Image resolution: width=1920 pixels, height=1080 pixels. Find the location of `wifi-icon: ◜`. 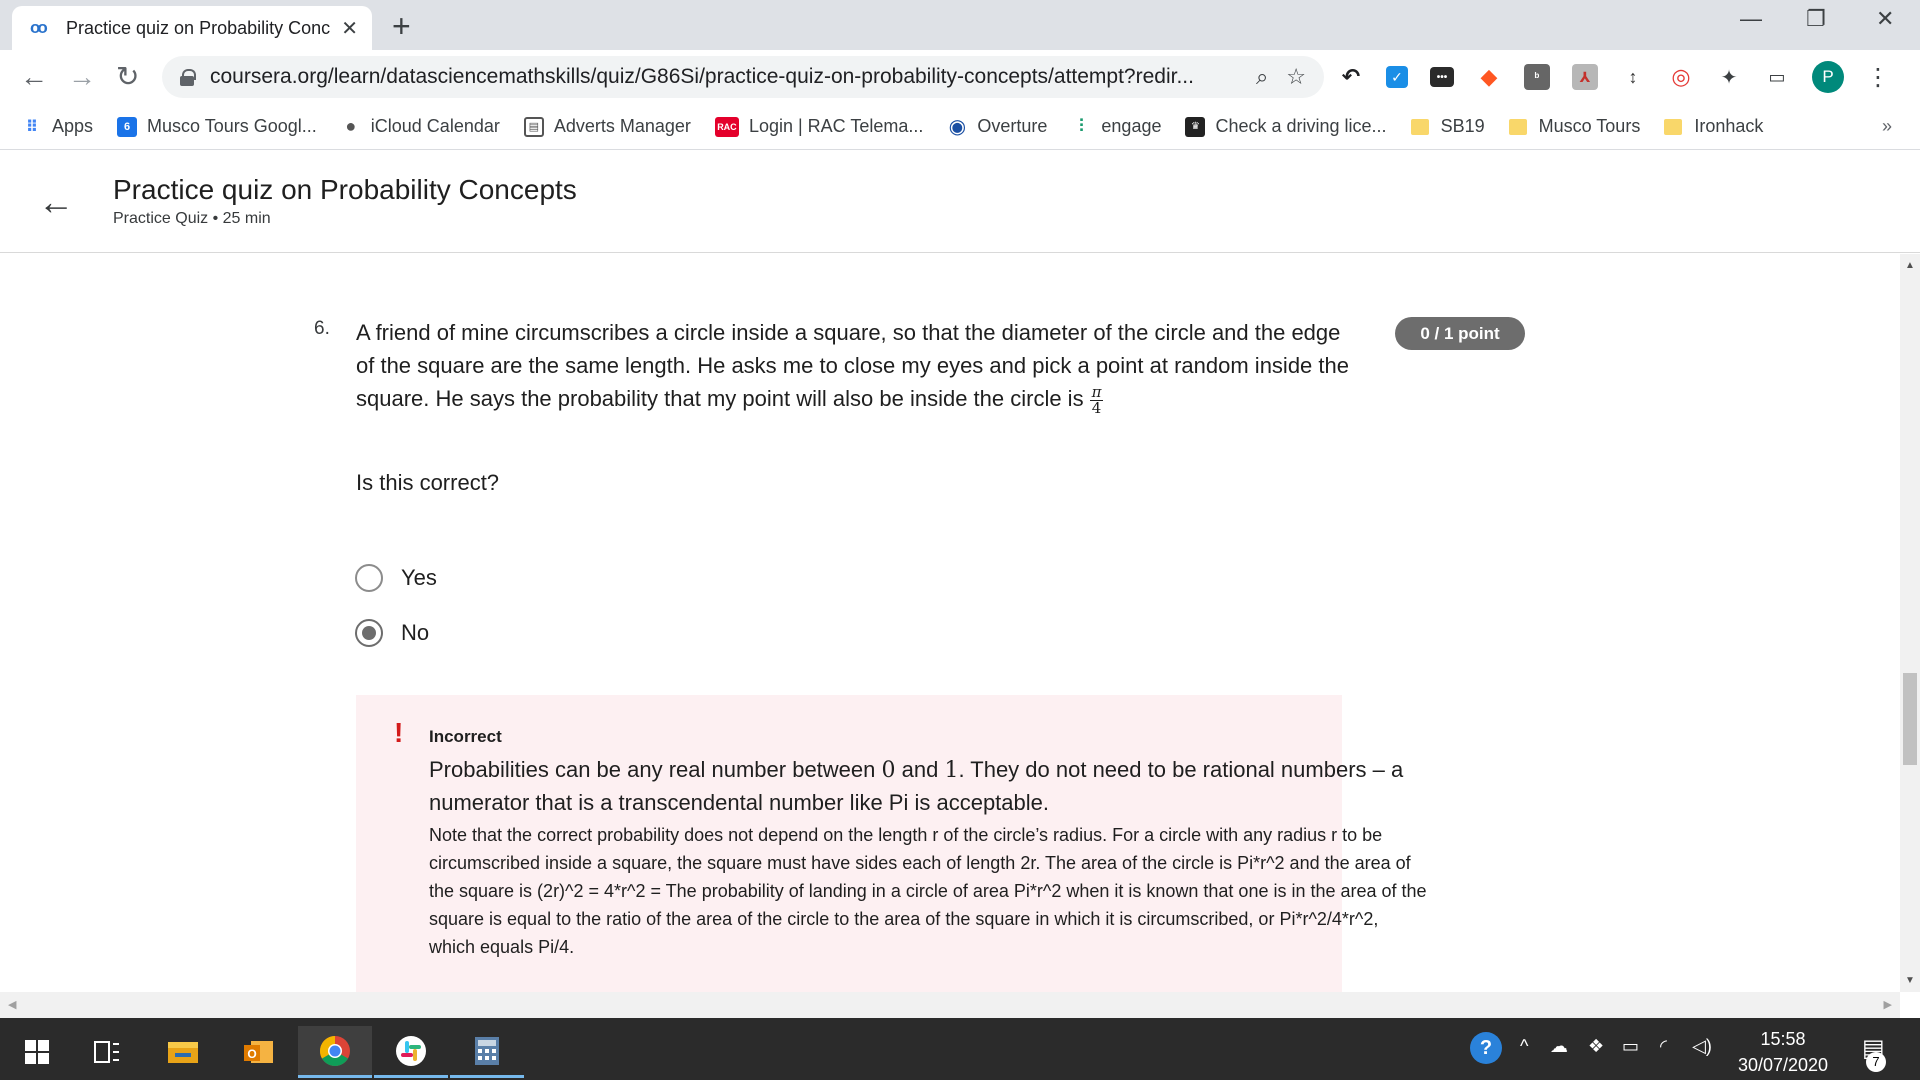

wifi-icon: ◜ is located at coordinates (1663, 1046).